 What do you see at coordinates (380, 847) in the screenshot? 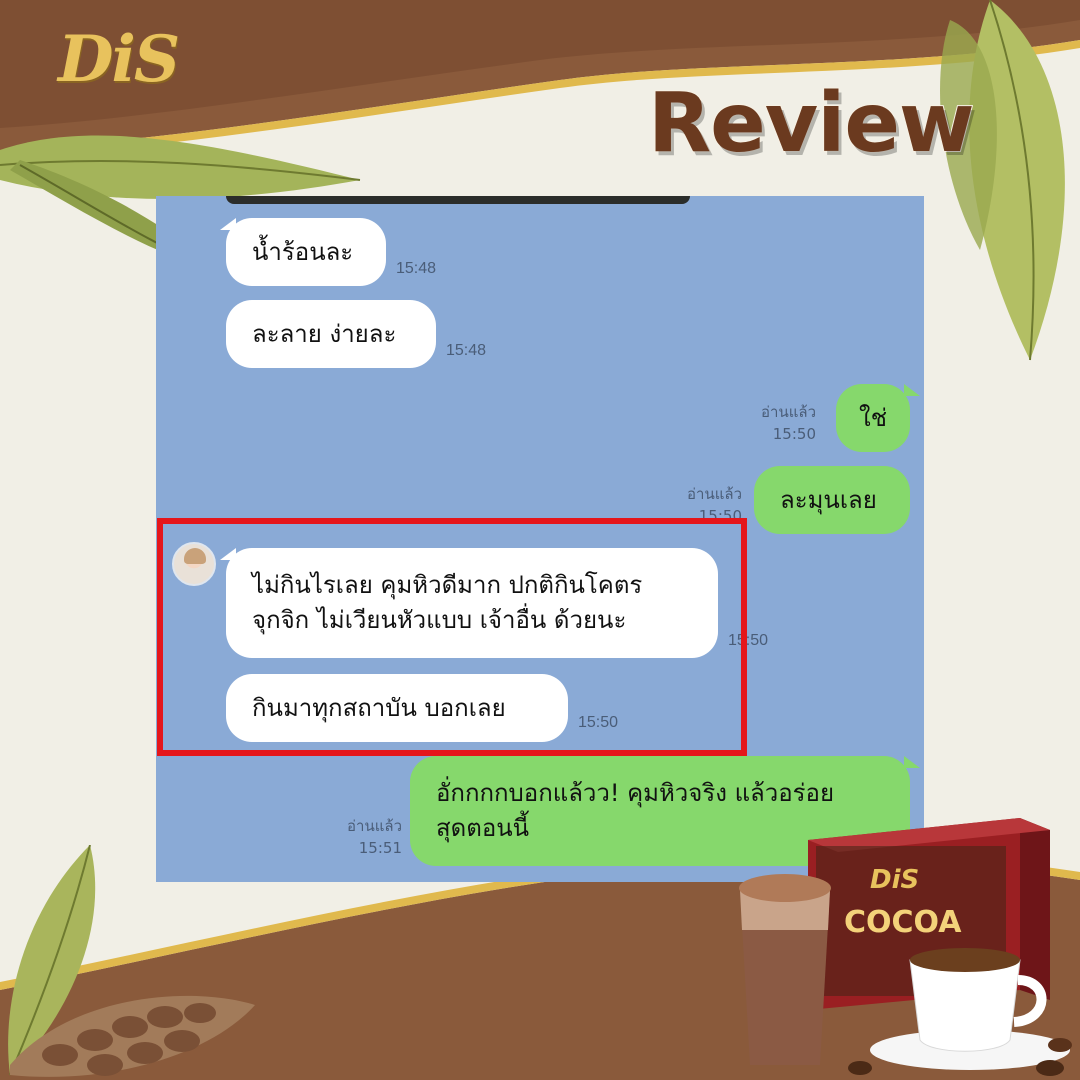
I see `message-time: 15:51` at bounding box center [380, 847].